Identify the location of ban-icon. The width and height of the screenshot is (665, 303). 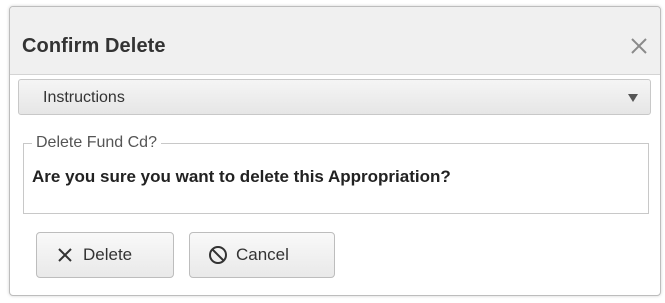
(218, 255).